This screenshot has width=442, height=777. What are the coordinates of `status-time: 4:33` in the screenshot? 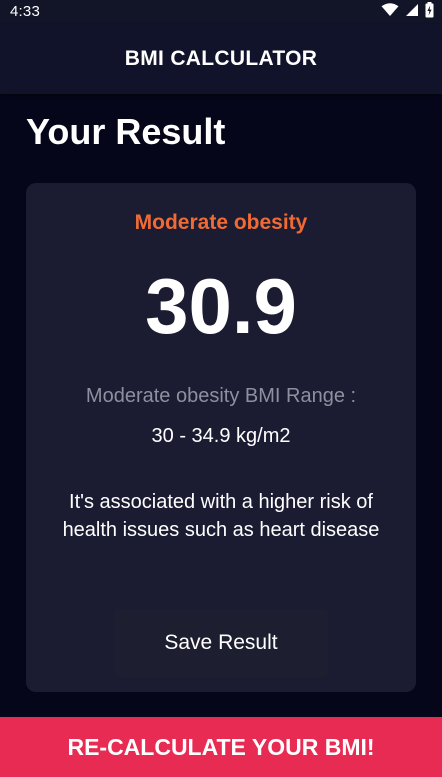 It's located at (25, 11).